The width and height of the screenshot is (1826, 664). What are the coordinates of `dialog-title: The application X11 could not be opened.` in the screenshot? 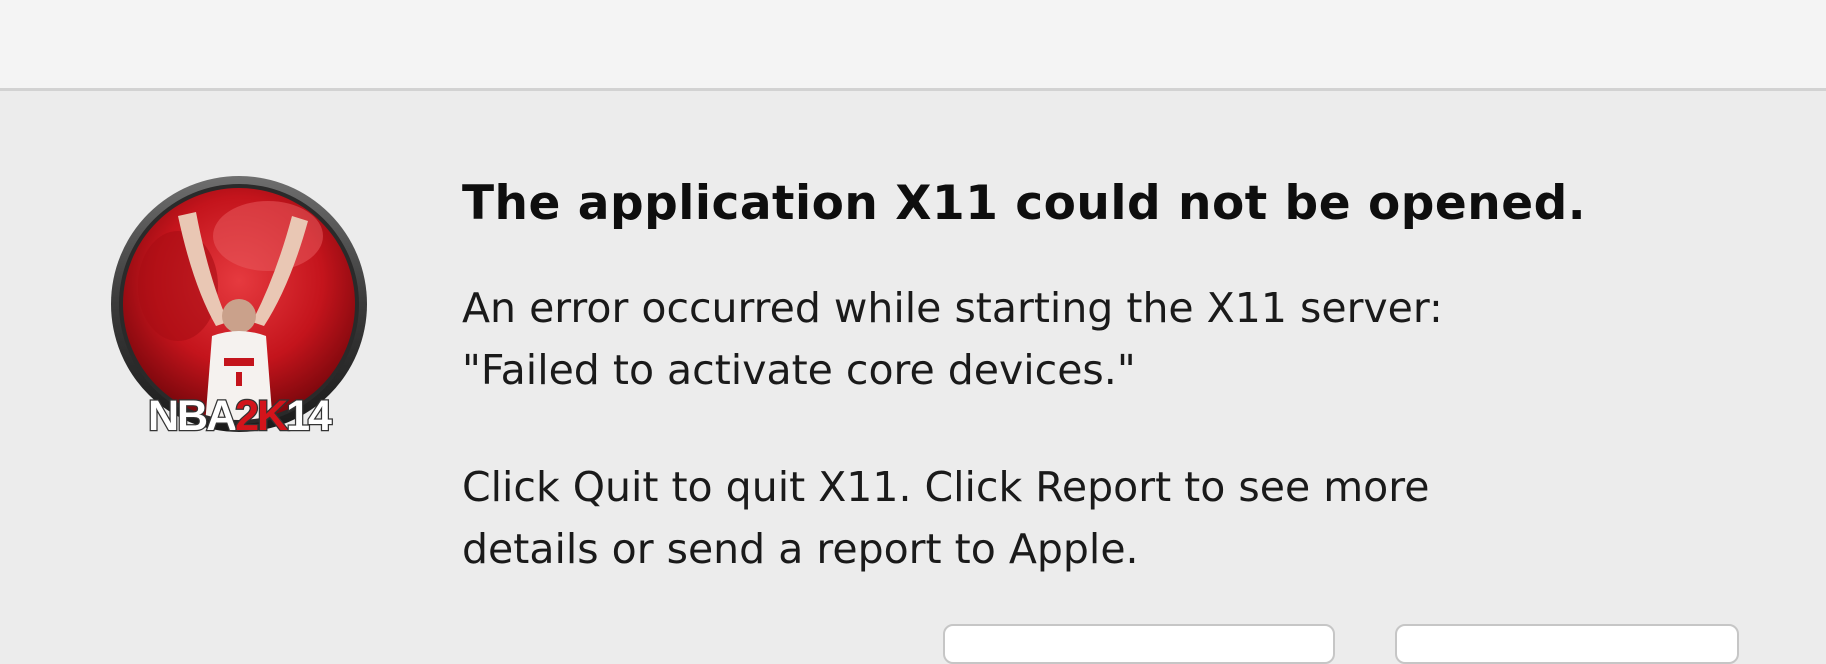 It's located at (1024, 203).